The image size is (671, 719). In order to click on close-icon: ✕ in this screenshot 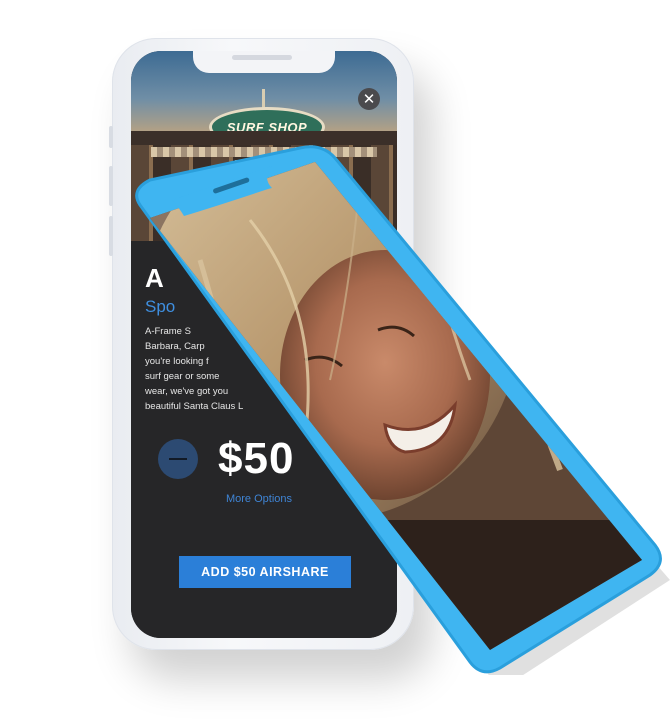, I will do `click(369, 99)`.